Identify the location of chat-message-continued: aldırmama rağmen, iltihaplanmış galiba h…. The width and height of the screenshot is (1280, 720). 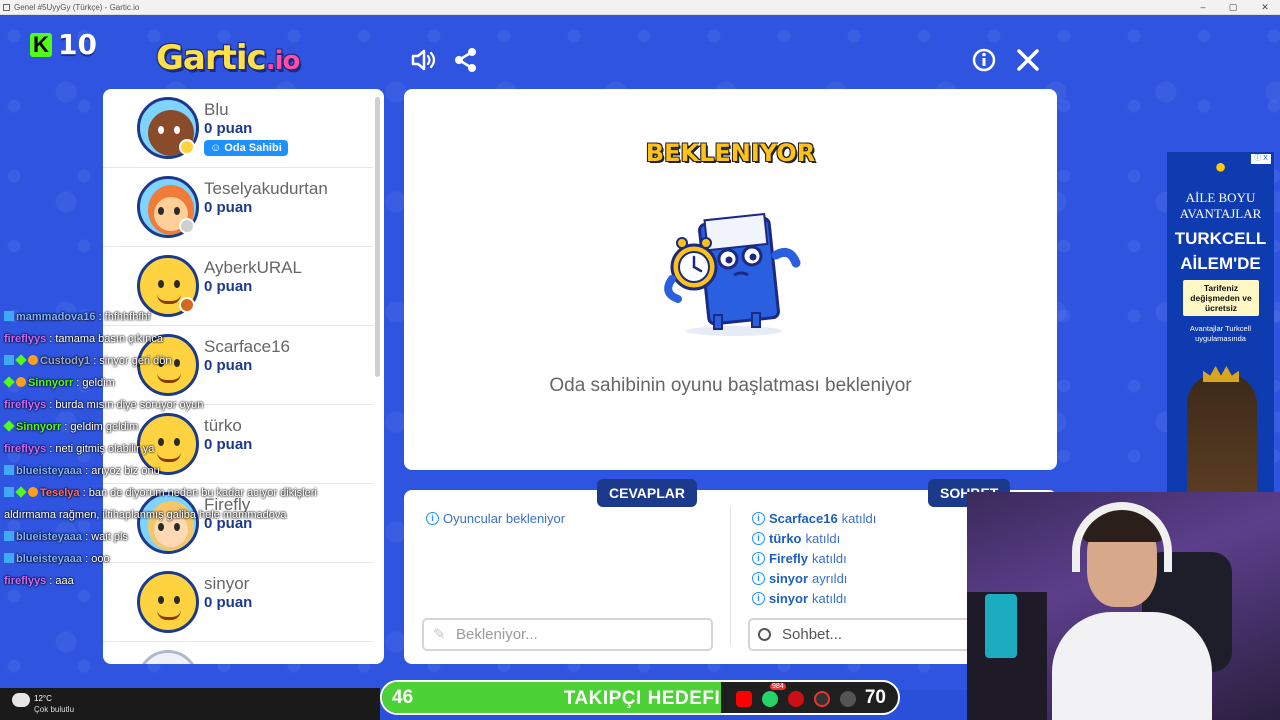
(145, 515).